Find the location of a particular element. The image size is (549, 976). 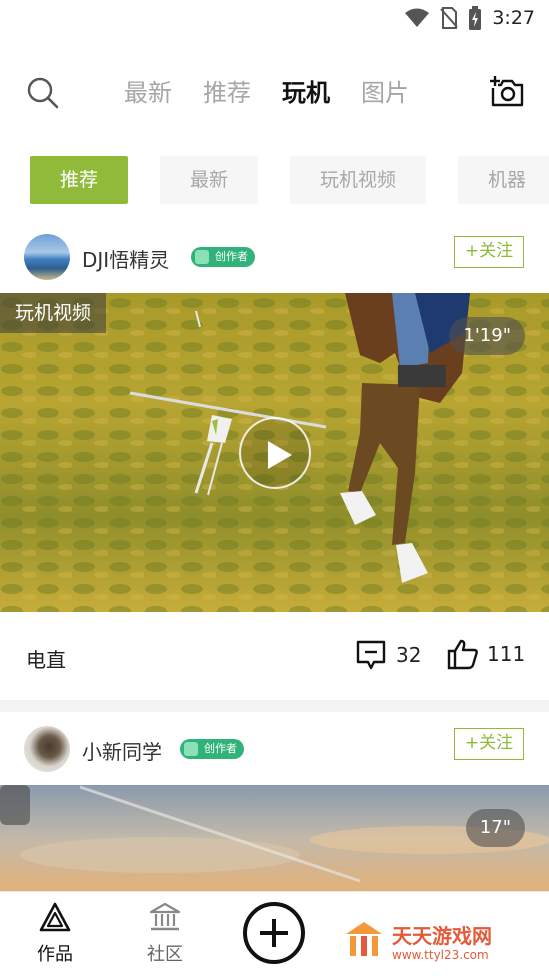

like-button: 111 is located at coordinates (486, 654).